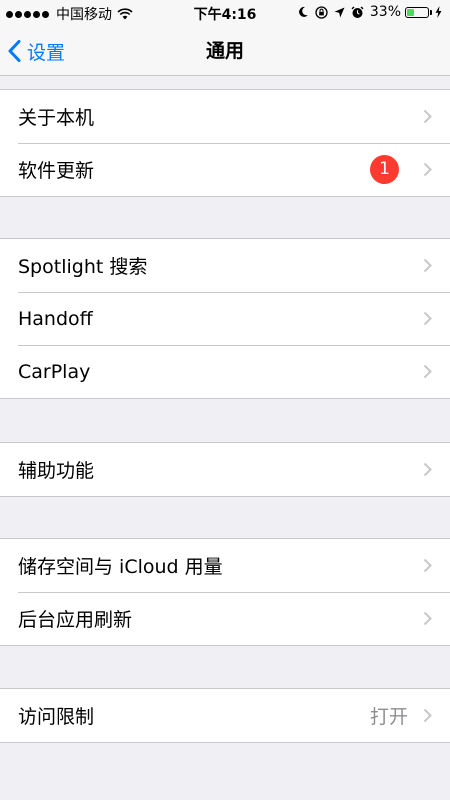  I want to click on settings-group-accessibility: 辅助功能, so click(225, 469).